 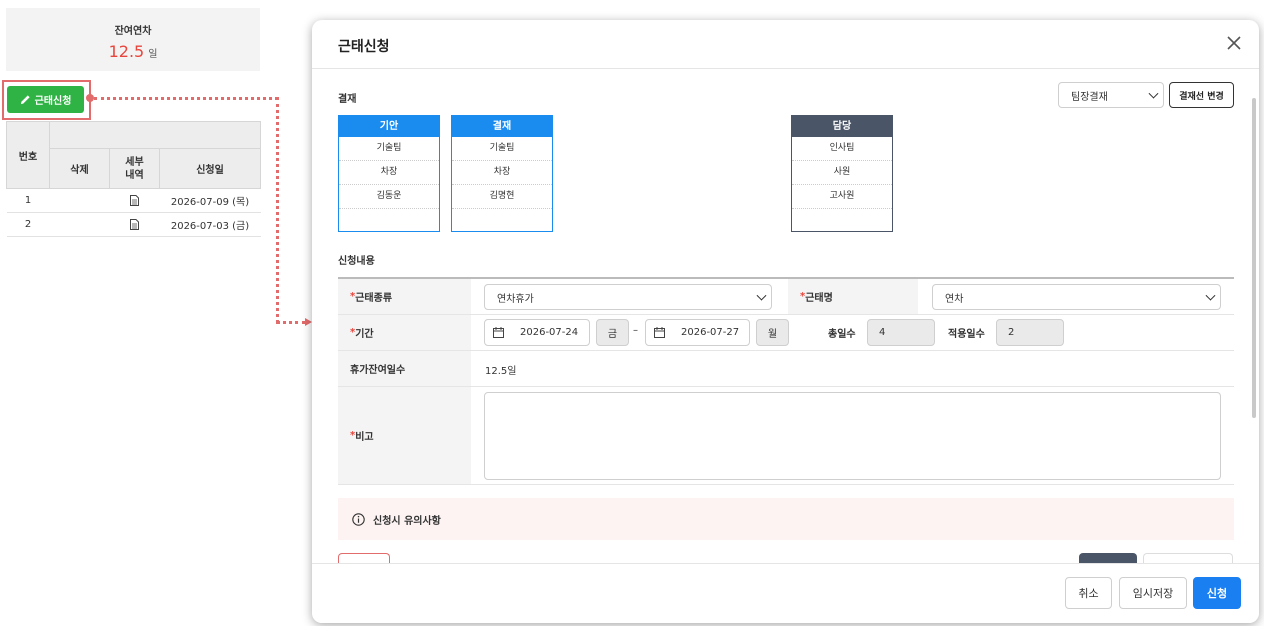 What do you see at coordinates (842, 173) in the screenshot?
I see `approval-box-manager: 담당 인사팀 사원 고사원` at bounding box center [842, 173].